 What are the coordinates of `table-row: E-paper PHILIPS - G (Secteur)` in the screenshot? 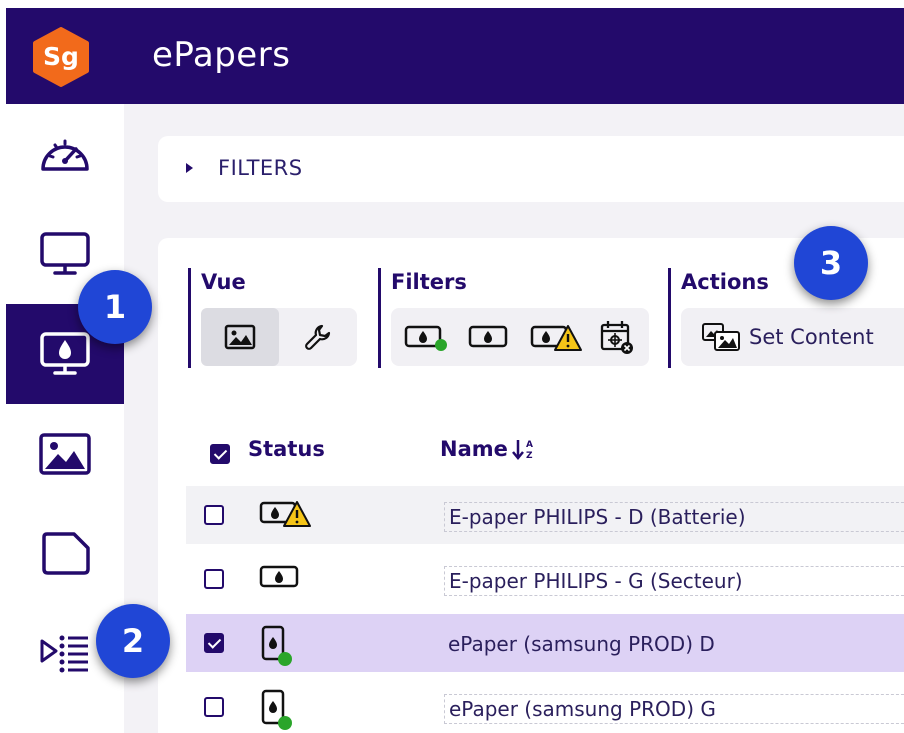 It's located at (545, 579).